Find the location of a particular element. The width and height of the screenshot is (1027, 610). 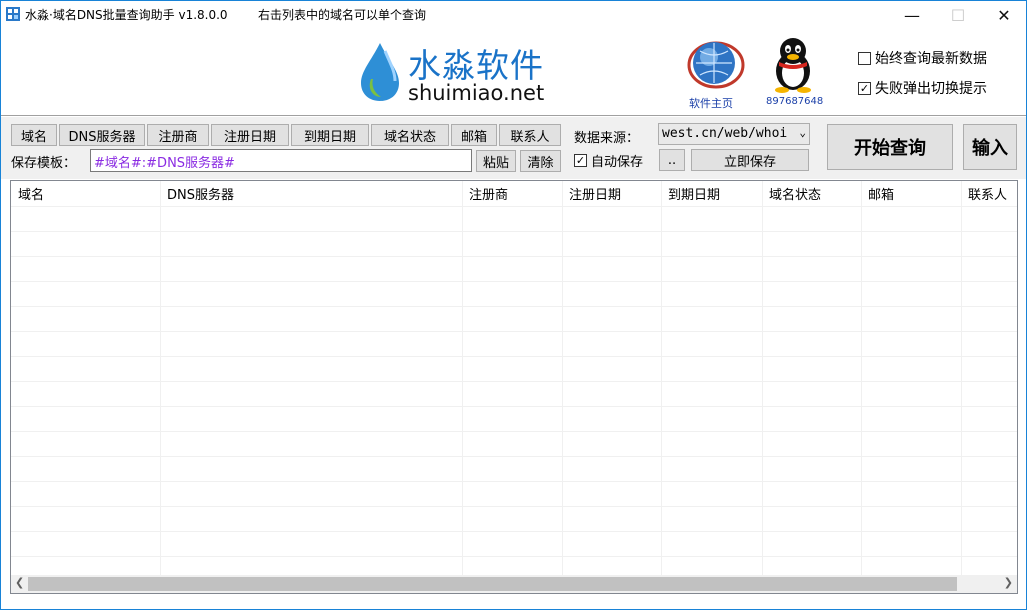

maximize-button: ☐ is located at coordinates (958, 15).